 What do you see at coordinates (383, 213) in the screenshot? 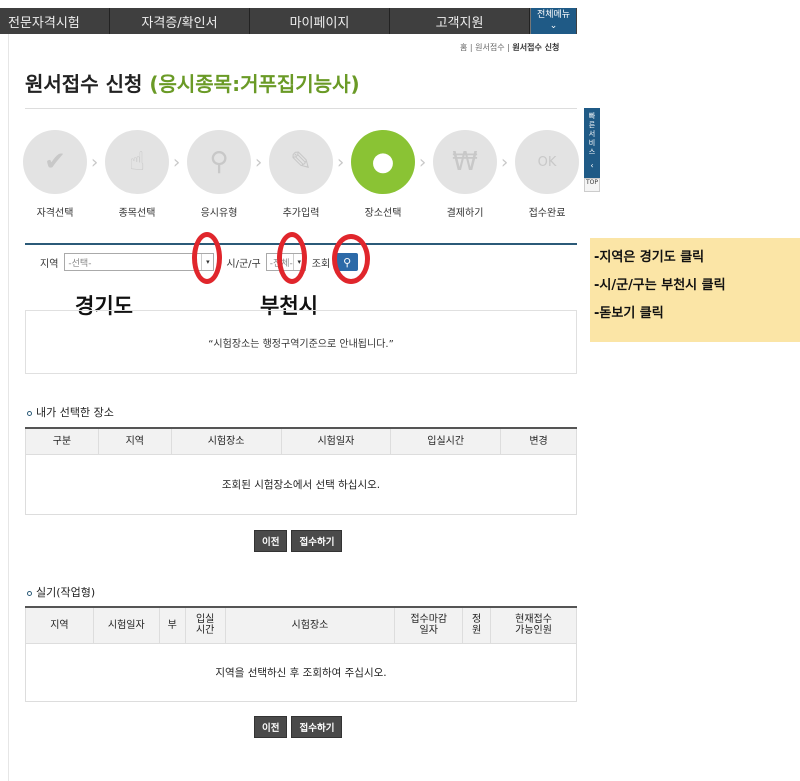
I see `step-label: 장소선택` at bounding box center [383, 213].